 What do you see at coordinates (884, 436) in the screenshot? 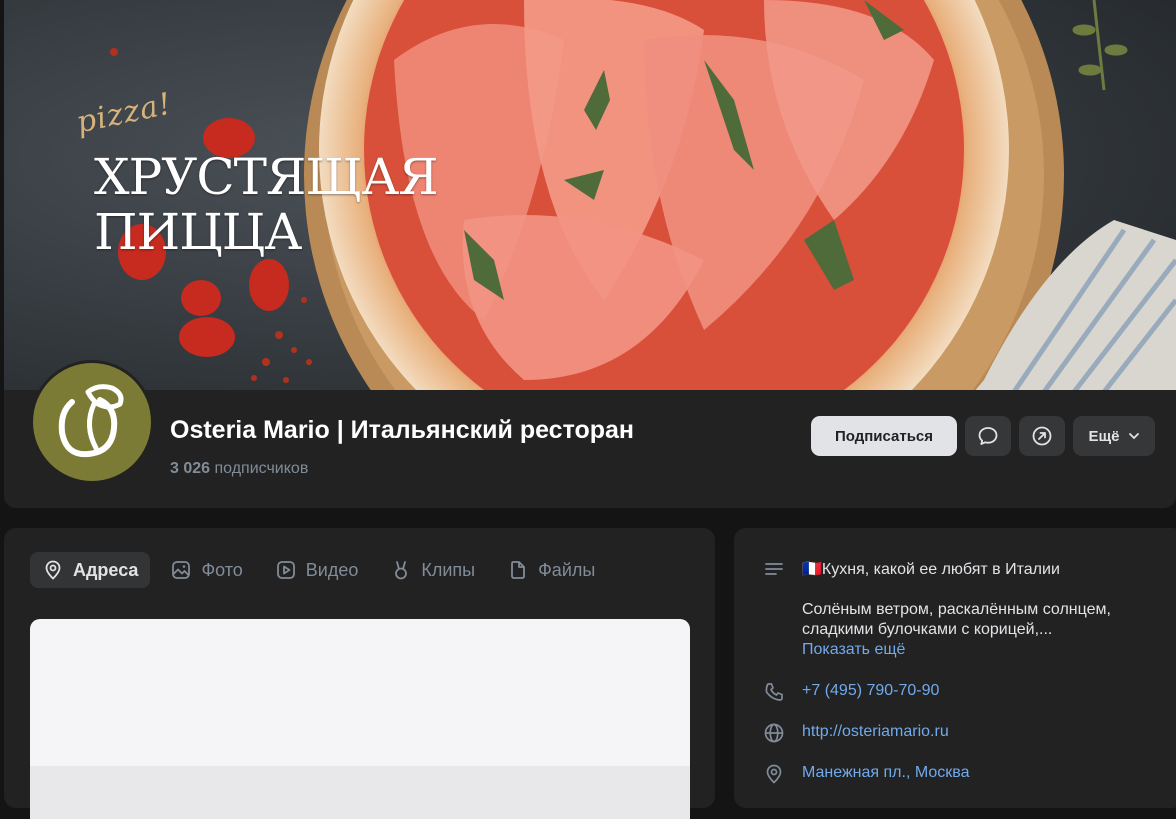
I see `subscribe-button: Подписаться` at bounding box center [884, 436].